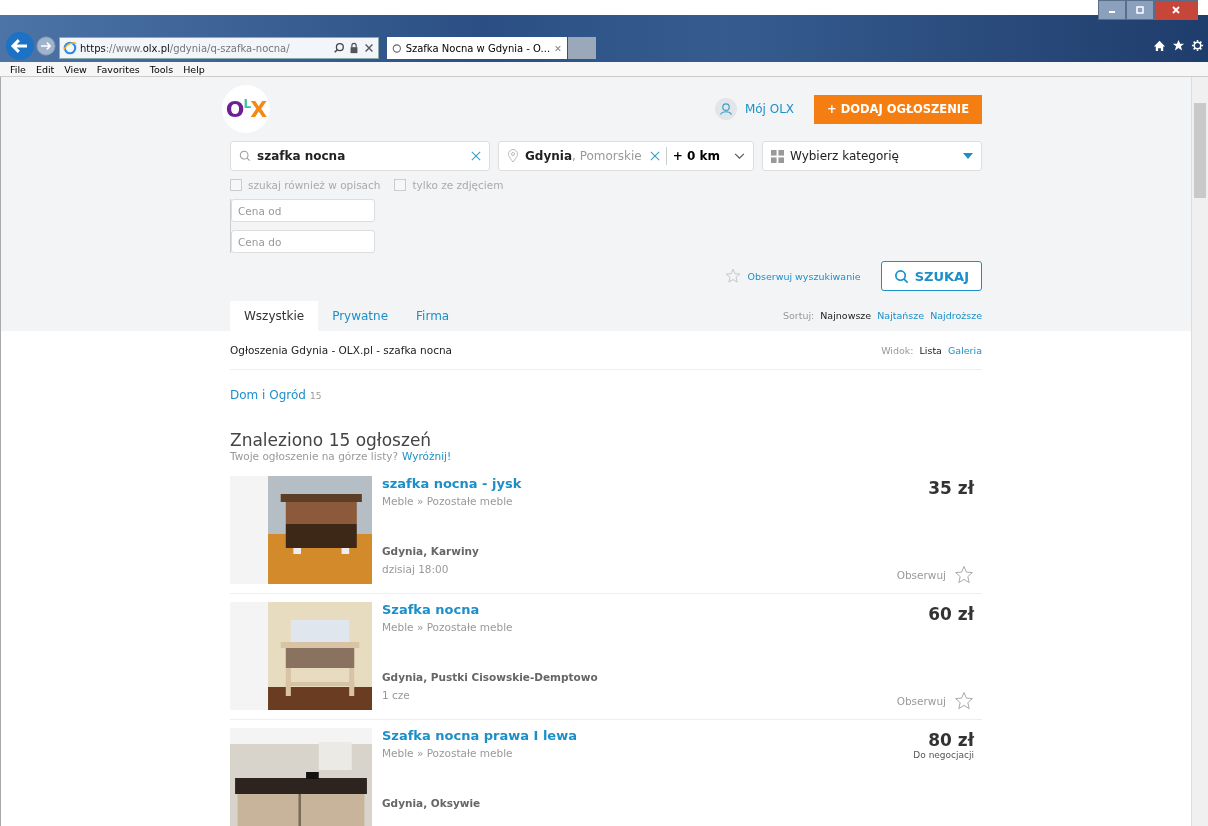 The width and height of the screenshot is (1208, 826). I want to click on breadcrumb: Ogłoszenia Gdynia - OLX.pl - szafka nocna, so click(341, 350).